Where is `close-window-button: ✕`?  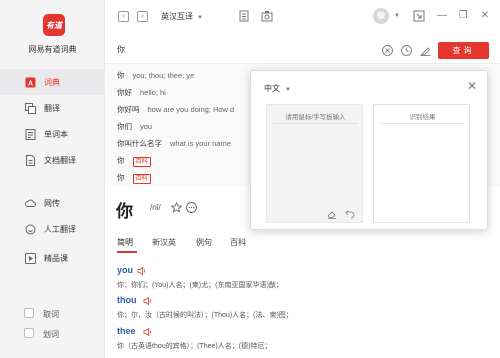
close-window-button: ✕ is located at coordinates (485, 16).